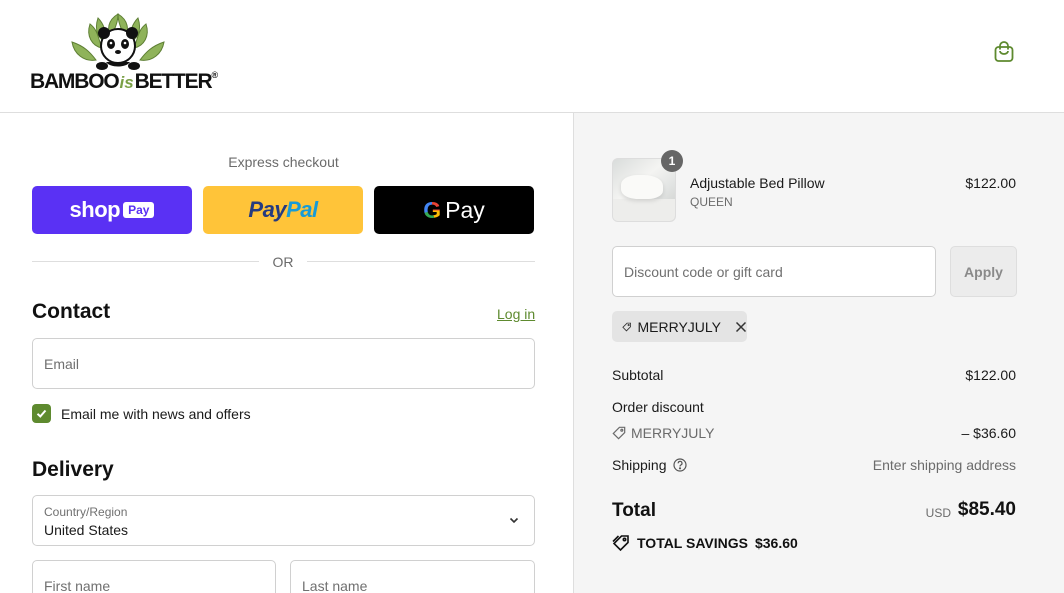  Describe the element at coordinates (692, 543) in the screenshot. I see `savings-label: TOTAL SAVINGS` at that location.